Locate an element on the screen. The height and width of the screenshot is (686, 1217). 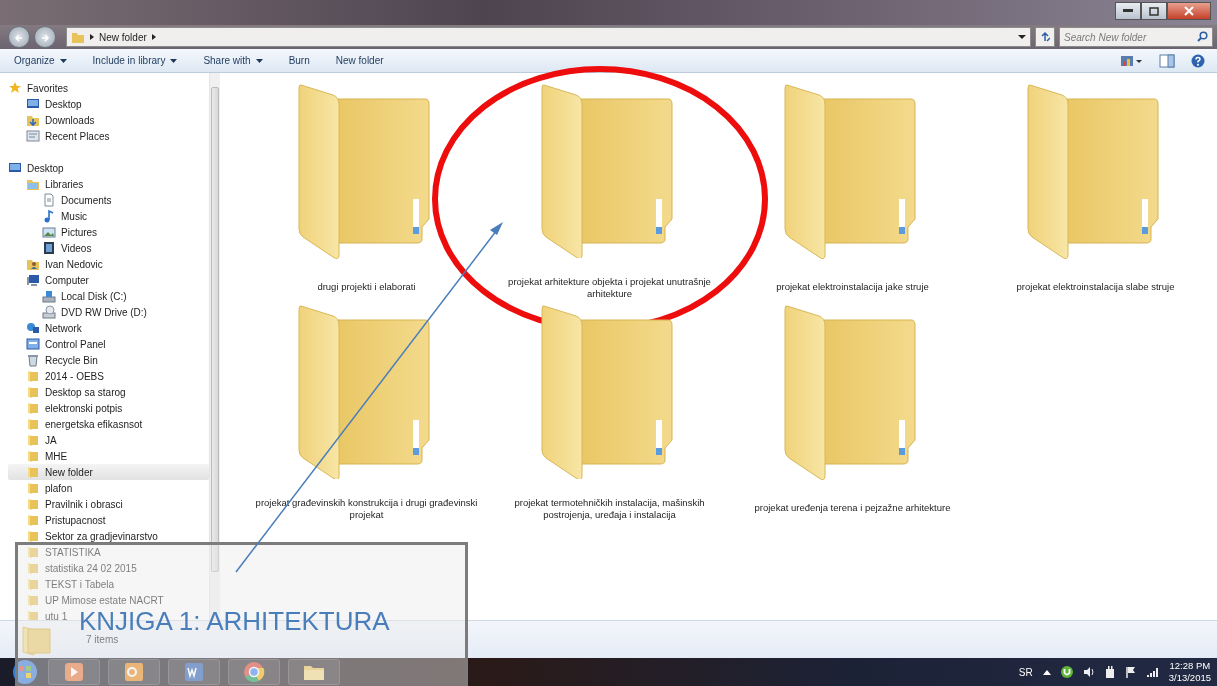
sidebar-item: energetska efikasnsot is located at coordinates (77, 424).